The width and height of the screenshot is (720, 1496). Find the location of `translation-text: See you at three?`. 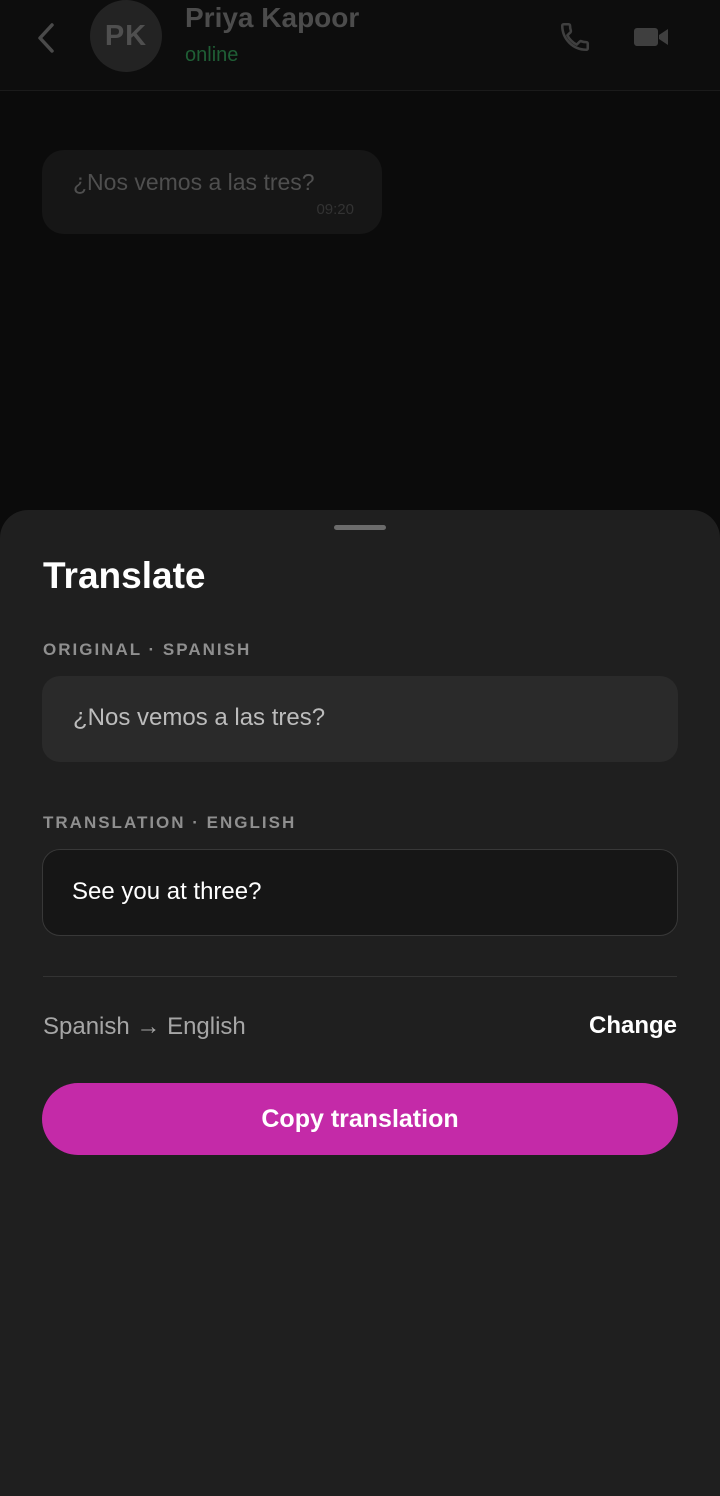

translation-text: See you at three? is located at coordinates (167, 891).